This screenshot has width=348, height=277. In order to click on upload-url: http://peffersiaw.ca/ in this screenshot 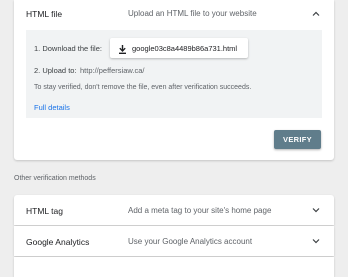, I will do `click(112, 70)`.